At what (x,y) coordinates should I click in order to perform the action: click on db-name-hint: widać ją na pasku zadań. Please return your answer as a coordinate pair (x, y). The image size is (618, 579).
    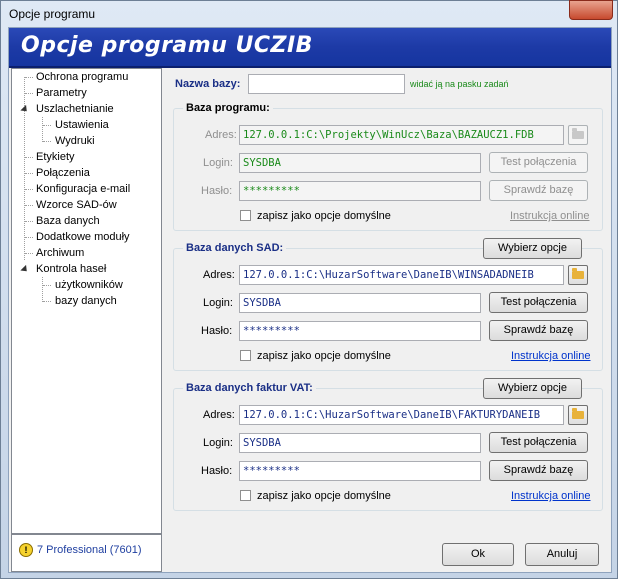
    Looking at the image, I should click on (459, 84).